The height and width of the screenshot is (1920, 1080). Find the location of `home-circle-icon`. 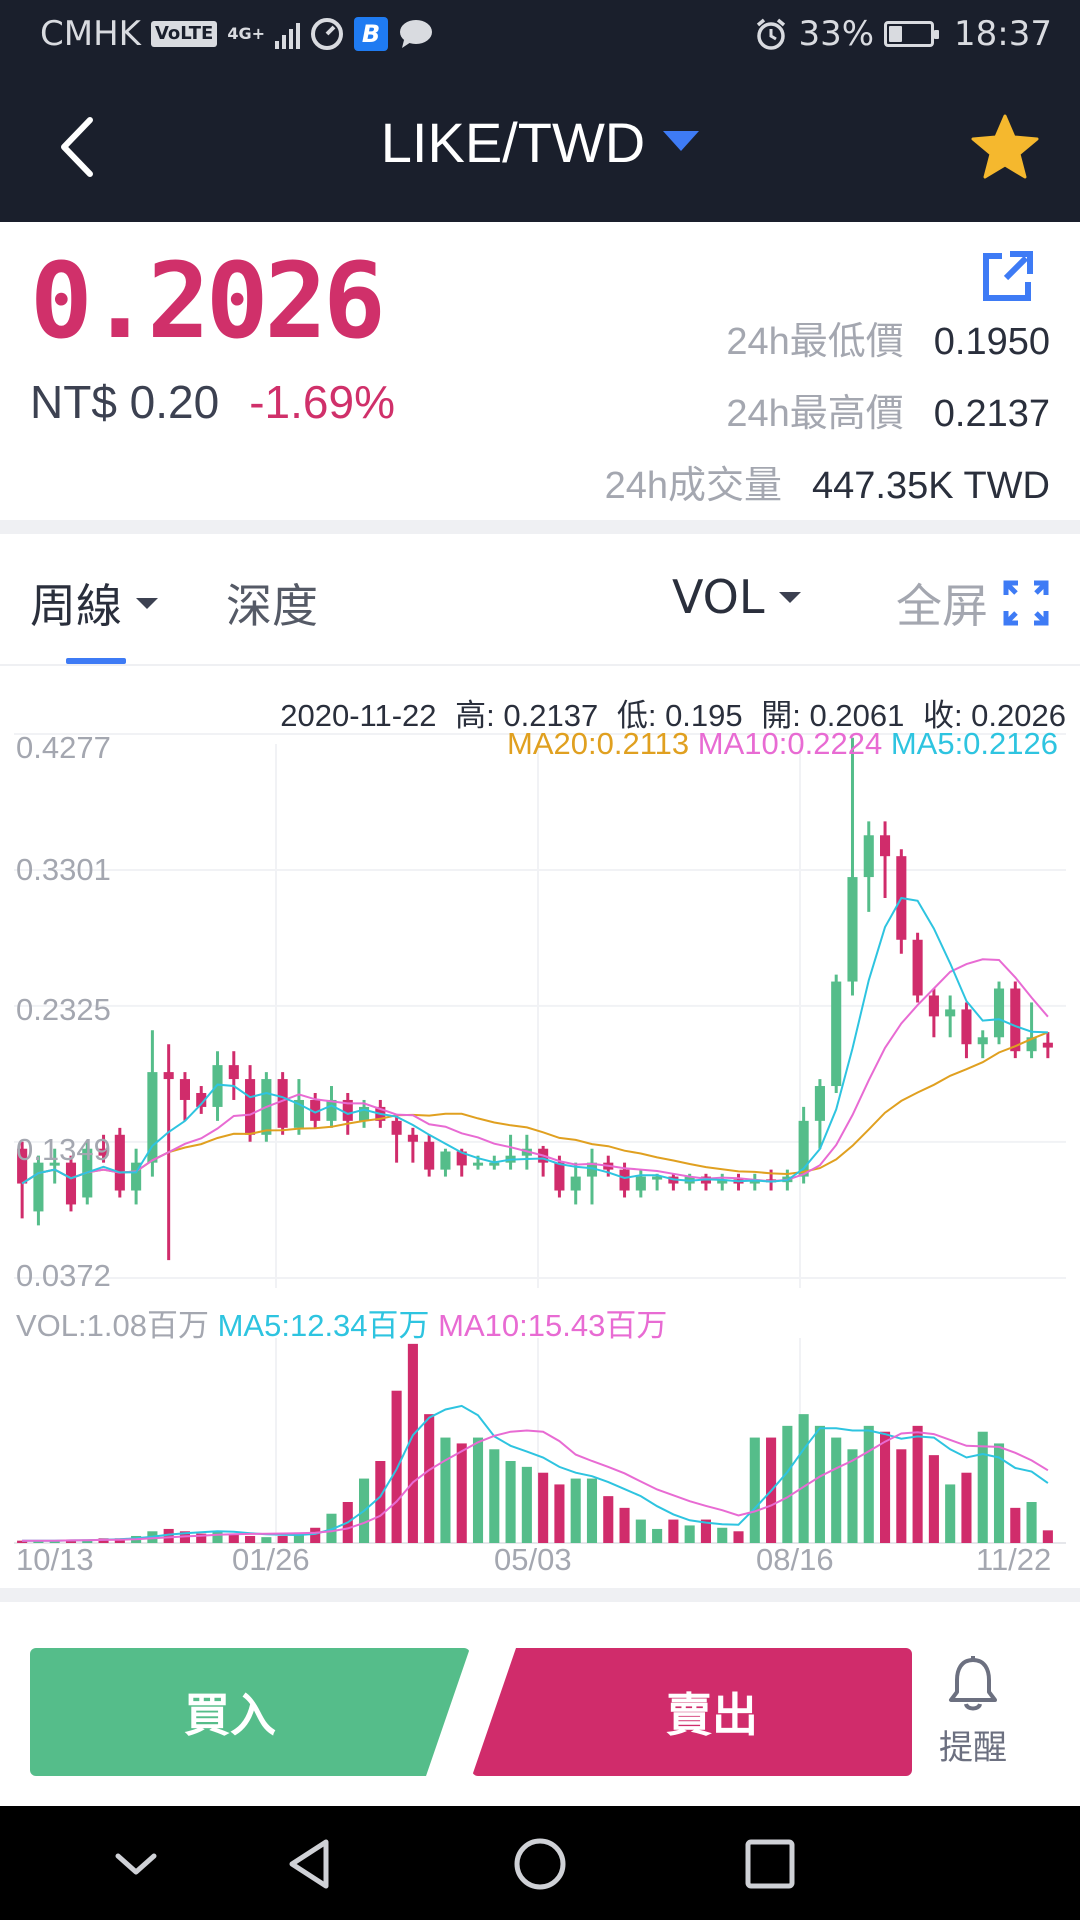

home-circle-icon is located at coordinates (540, 1864).